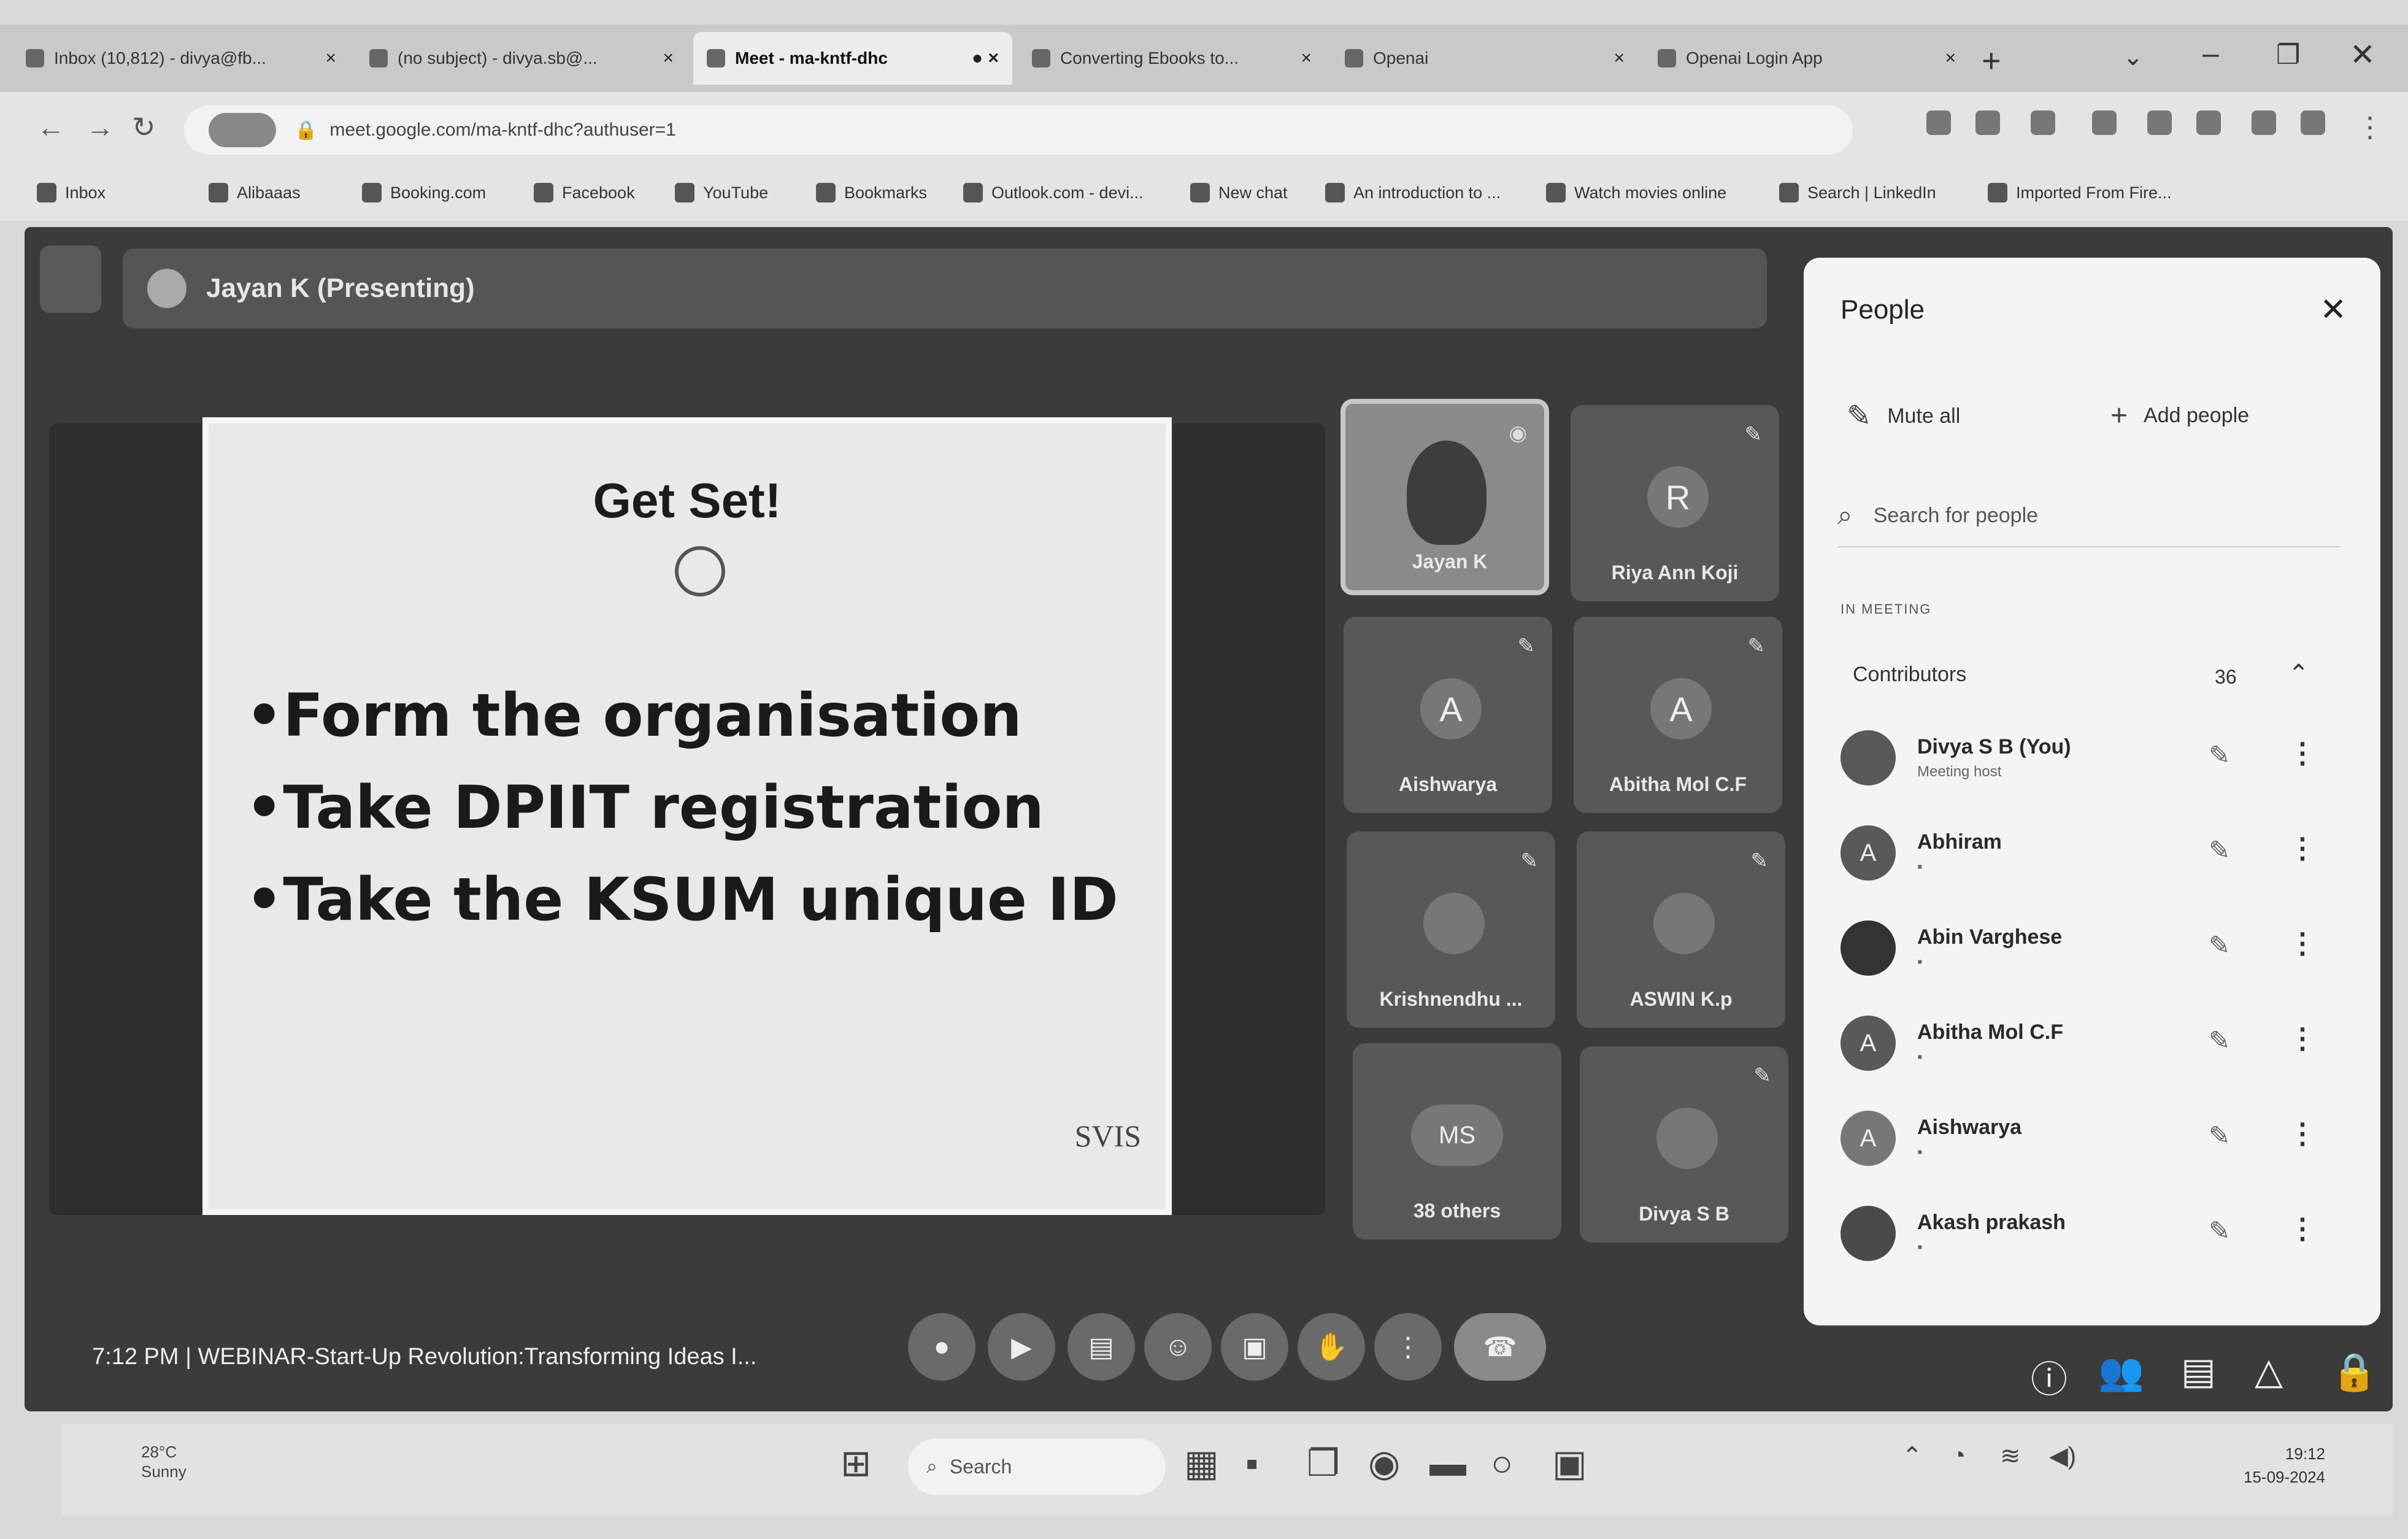 This screenshot has width=2408, height=1539. What do you see at coordinates (1958, 1456) in the screenshot?
I see `tray-icon: ◔` at bounding box center [1958, 1456].